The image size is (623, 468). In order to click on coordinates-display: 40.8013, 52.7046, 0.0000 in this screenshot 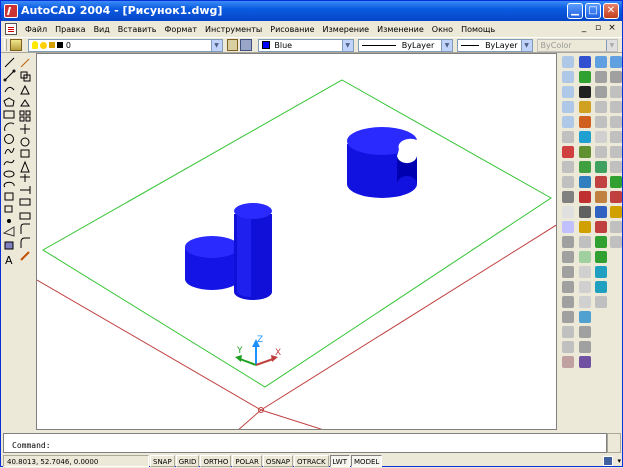, I will do `click(76, 460)`.